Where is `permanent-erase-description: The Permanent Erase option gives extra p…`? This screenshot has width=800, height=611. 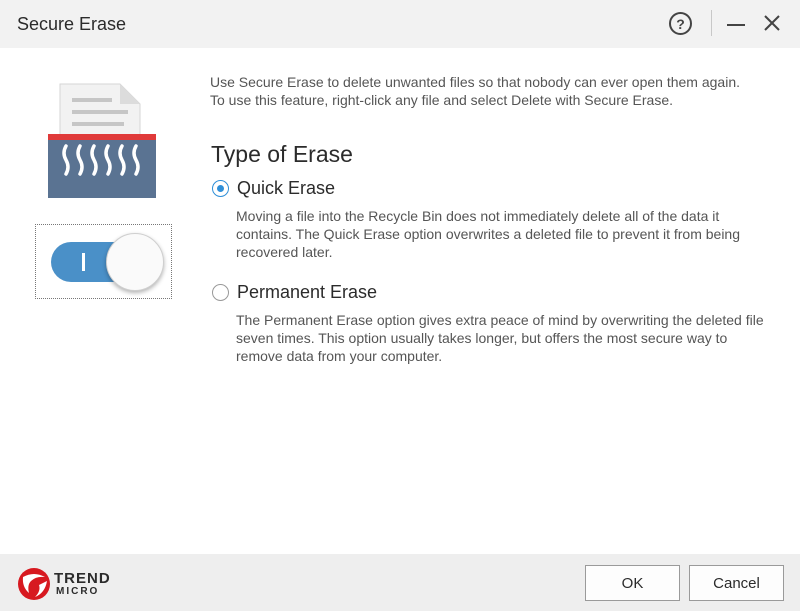 permanent-erase-description: The Permanent Erase option gives extra p… is located at coordinates (500, 338).